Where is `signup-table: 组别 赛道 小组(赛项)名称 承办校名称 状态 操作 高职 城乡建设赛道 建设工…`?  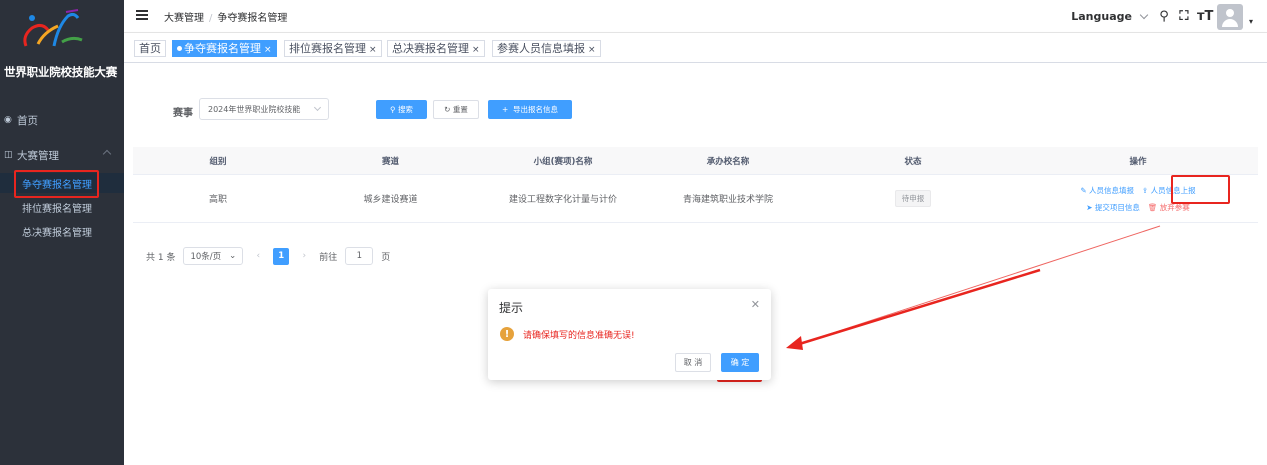 signup-table: 组别 赛道 小组(赛项)名称 承办校名称 状态 操作 高职 城乡建设赛道 建设工… is located at coordinates (695, 185).